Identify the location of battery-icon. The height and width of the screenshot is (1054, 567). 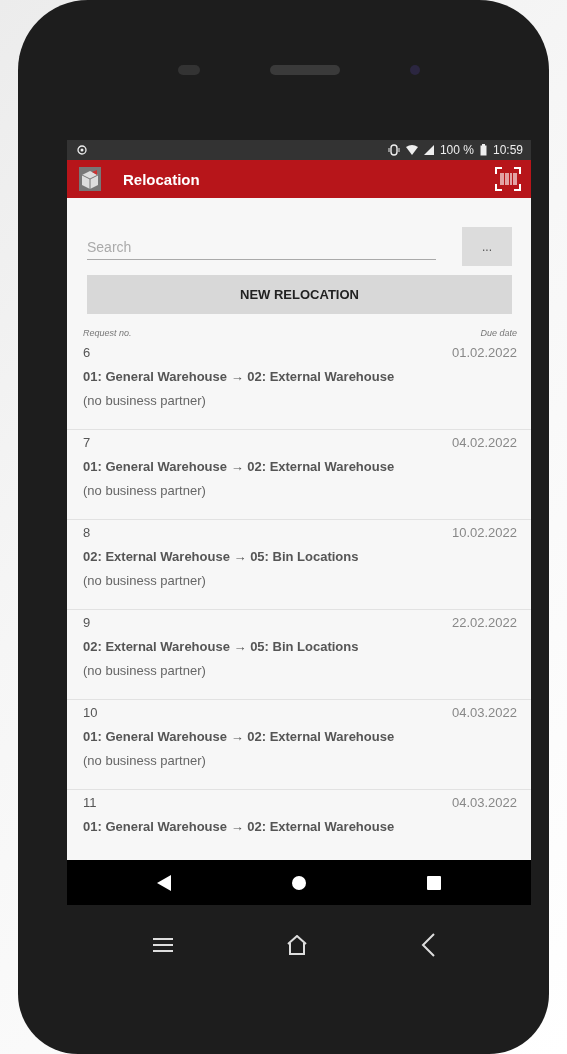
(483, 150).